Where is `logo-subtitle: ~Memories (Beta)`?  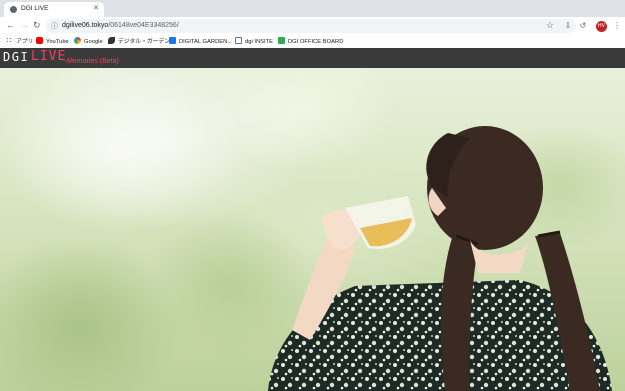 logo-subtitle: ~Memories (Beta) is located at coordinates (91, 61).